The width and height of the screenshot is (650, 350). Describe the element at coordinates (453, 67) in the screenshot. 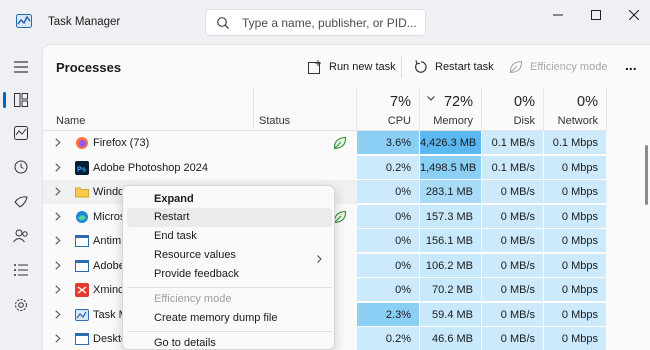

I see `restart-task-button: Restart task` at that location.